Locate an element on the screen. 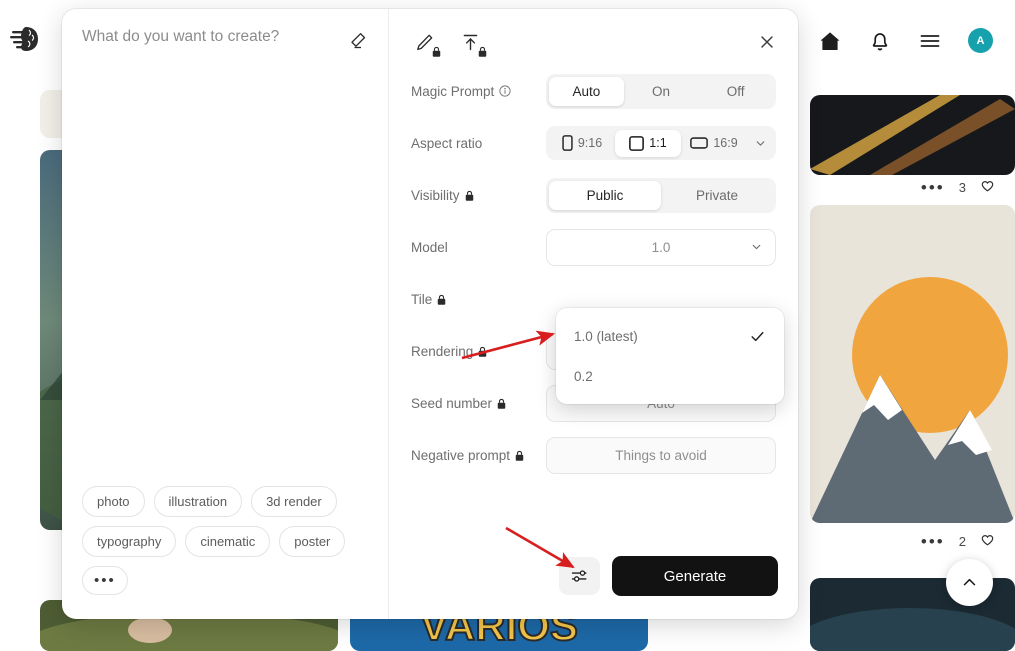 This screenshot has height=651, width=1015. aspect-ratio-label: 9:16 is located at coordinates (590, 143).